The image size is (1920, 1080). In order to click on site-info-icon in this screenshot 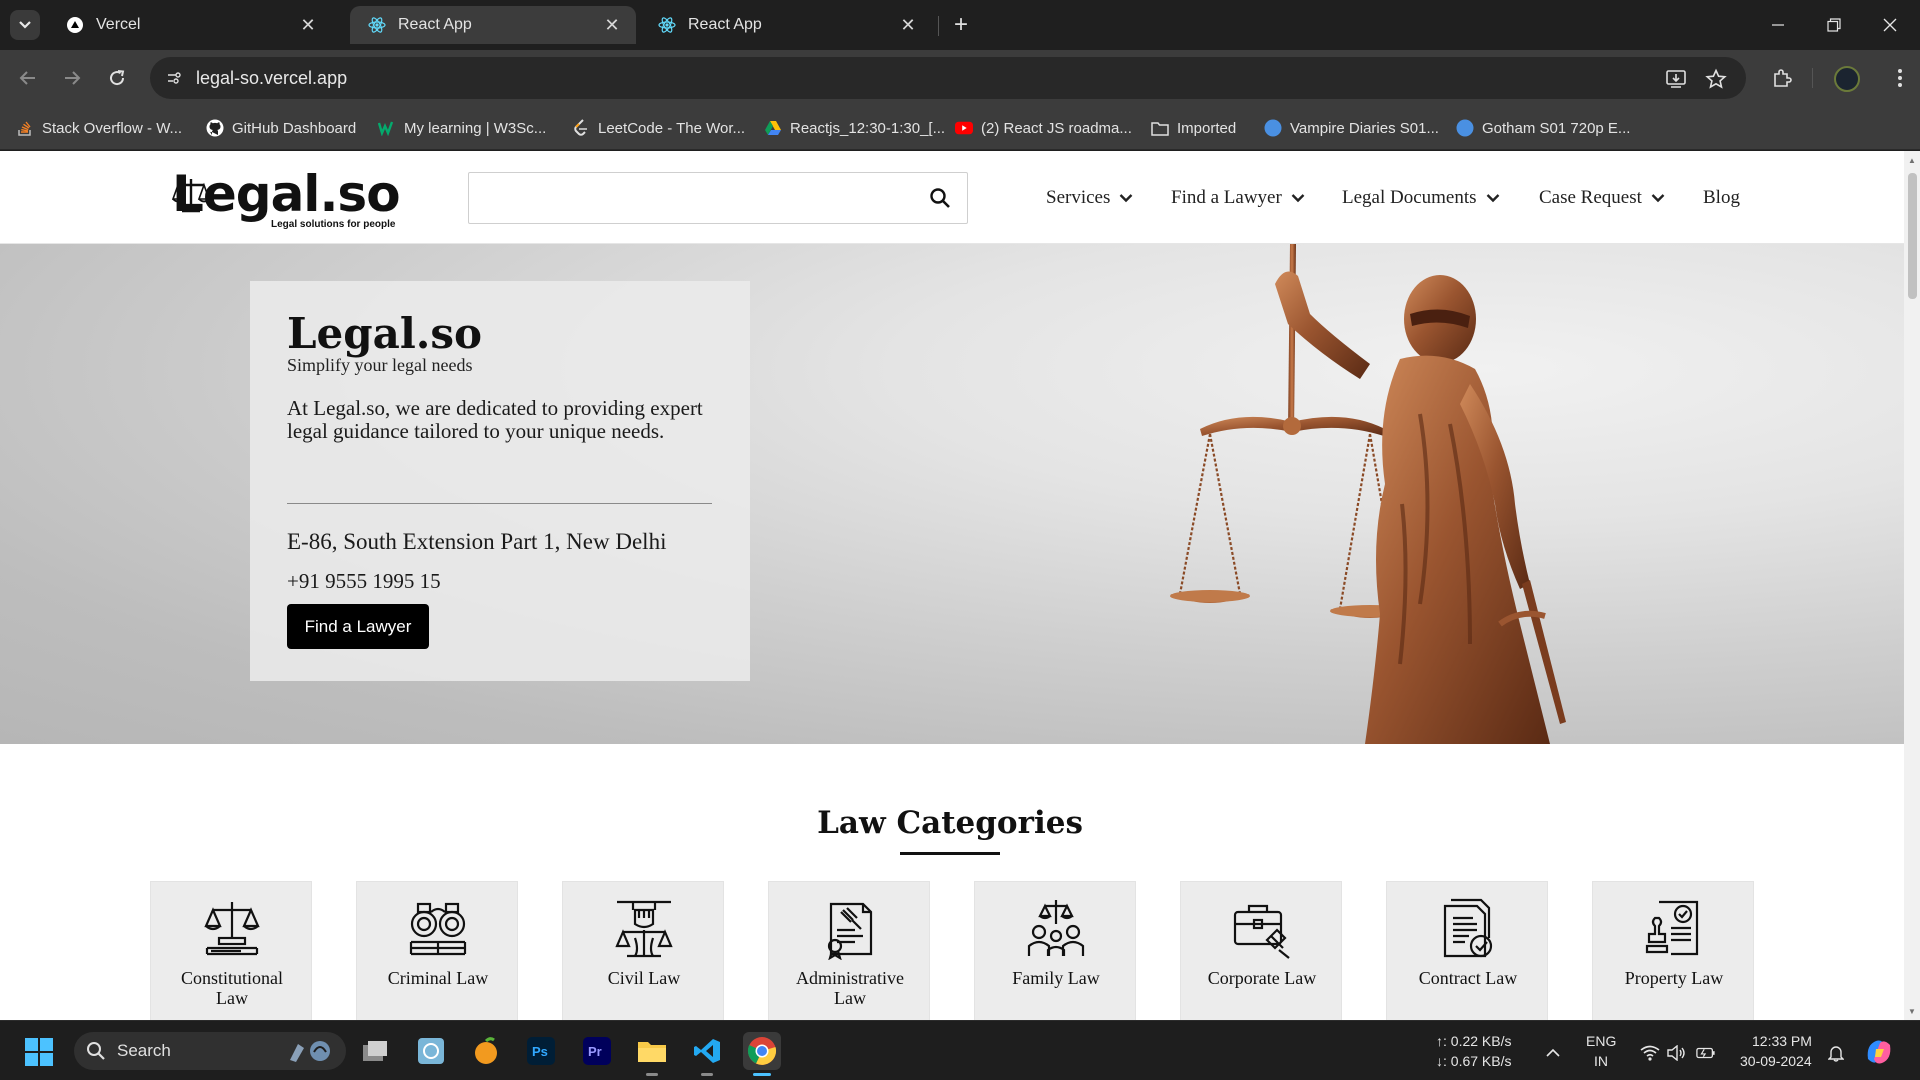, I will do `click(174, 78)`.